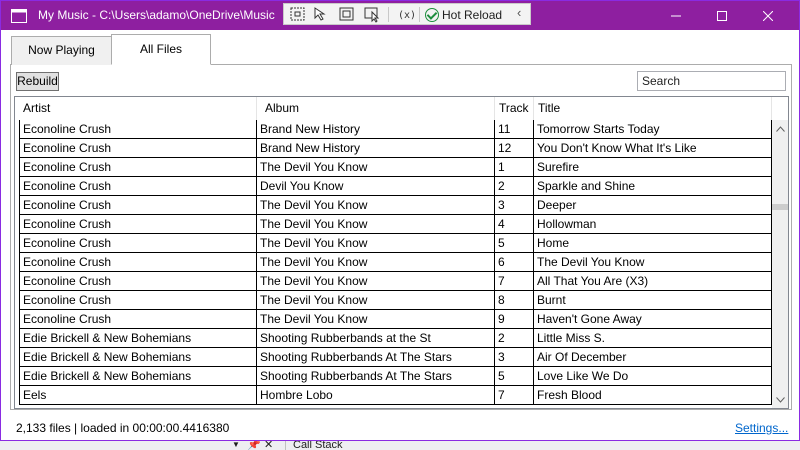 The height and width of the screenshot is (450, 800). What do you see at coordinates (653, 281) in the screenshot?
I see `table-cell-title: All That You Are (X3)` at bounding box center [653, 281].